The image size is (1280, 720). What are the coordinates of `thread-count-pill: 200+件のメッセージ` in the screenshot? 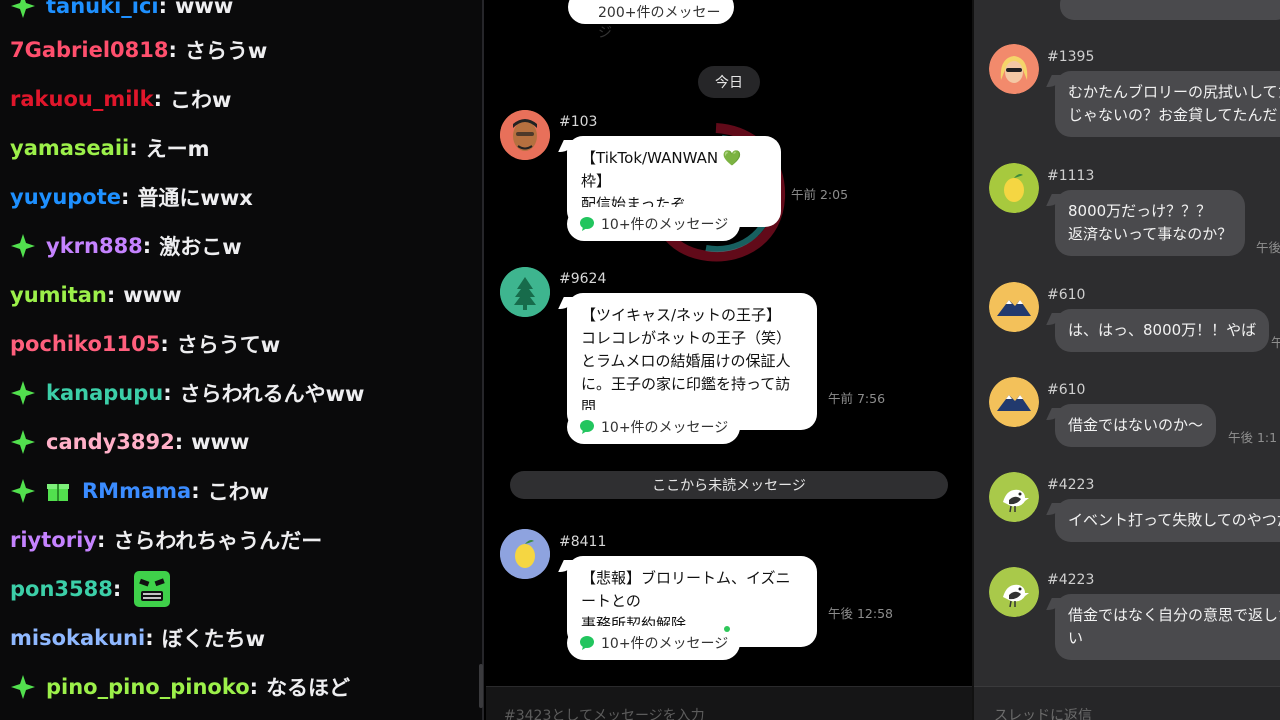 It's located at (651, 20).